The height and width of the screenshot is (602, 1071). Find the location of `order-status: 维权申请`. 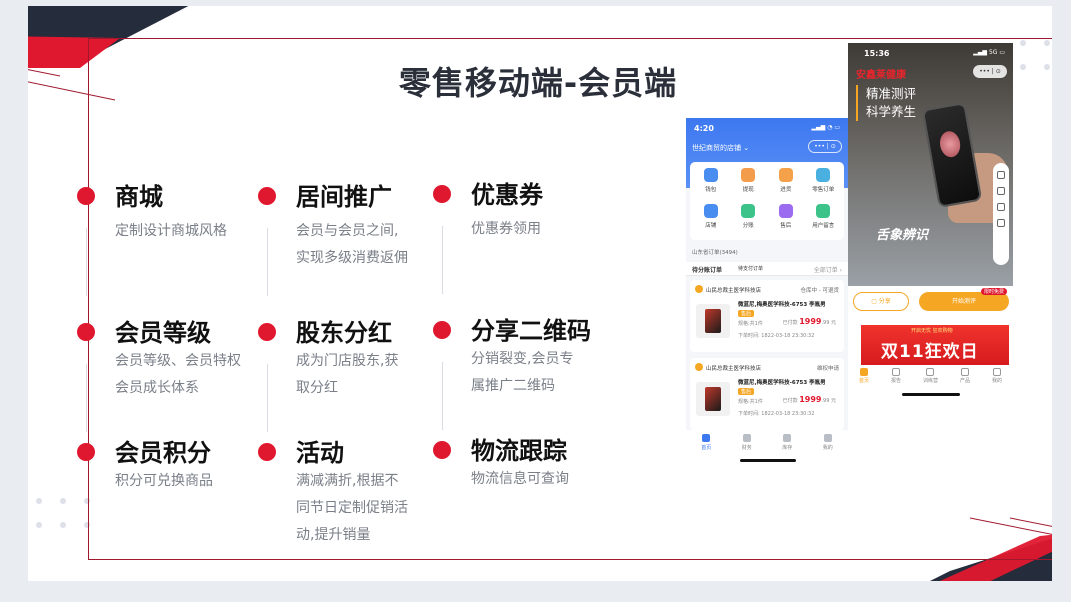

order-status: 维权申请 is located at coordinates (827, 369).